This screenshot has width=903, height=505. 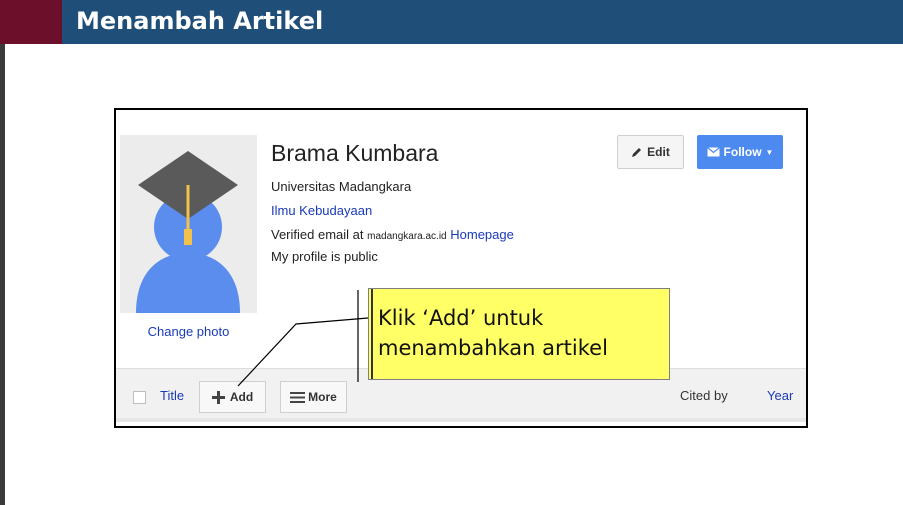 I want to click on verified-domain: madangkara.ac.id, so click(x=407, y=236).